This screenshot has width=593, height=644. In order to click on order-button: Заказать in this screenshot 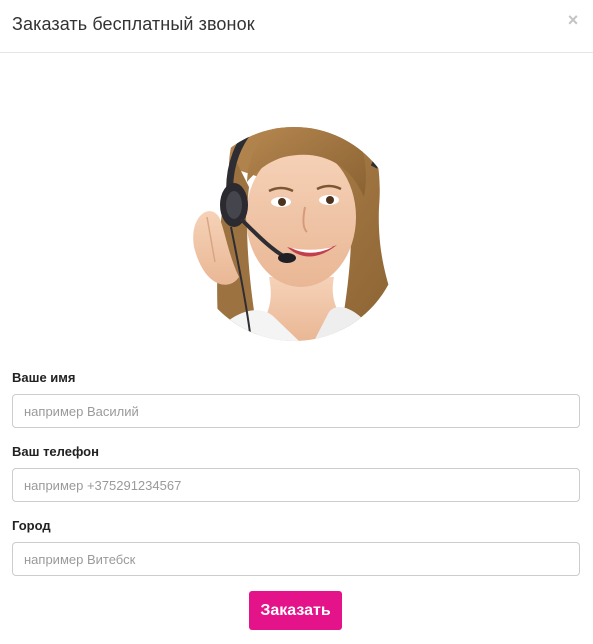, I will do `click(295, 610)`.